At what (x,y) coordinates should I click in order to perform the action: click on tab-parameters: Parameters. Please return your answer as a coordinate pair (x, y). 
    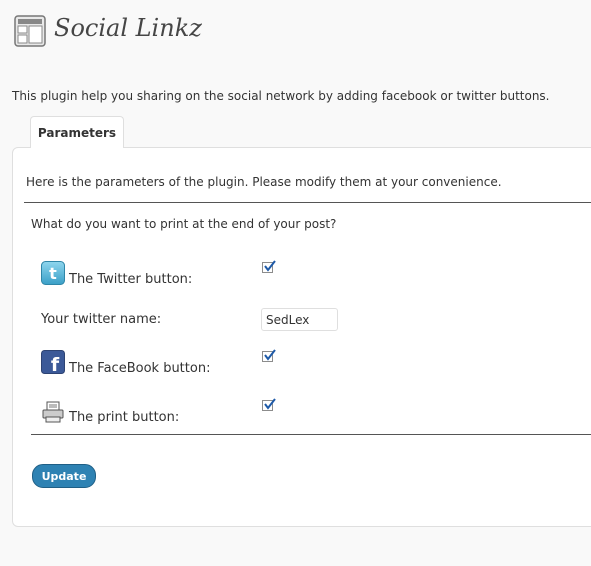
    Looking at the image, I should click on (77, 132).